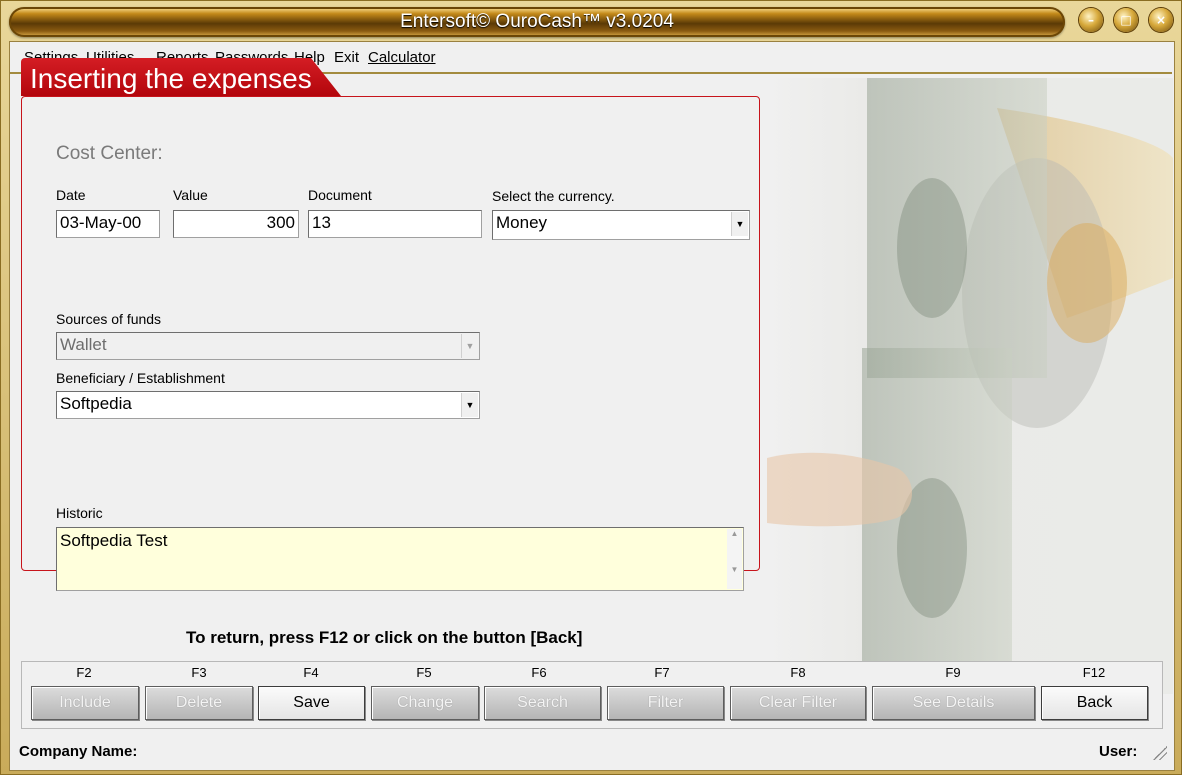 The image size is (1182, 775). Describe the element at coordinates (71, 195) in the screenshot. I see `date-label: Date` at that location.